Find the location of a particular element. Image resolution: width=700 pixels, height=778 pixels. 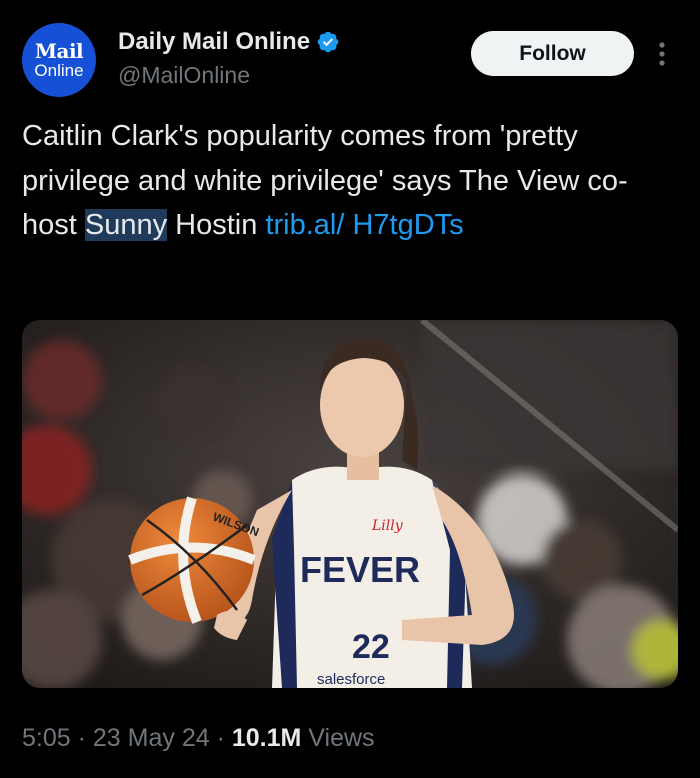

user-handle: @MailOnline is located at coordinates (184, 75).